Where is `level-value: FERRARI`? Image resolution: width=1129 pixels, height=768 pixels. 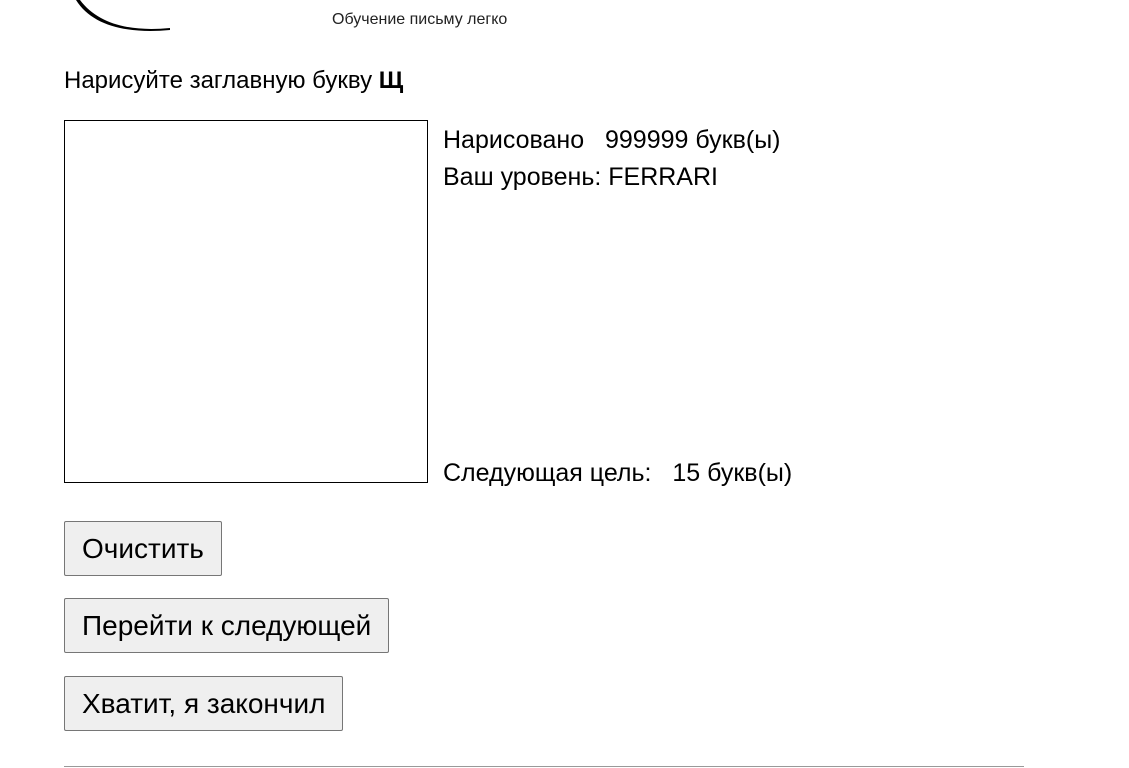 level-value: FERRARI is located at coordinates (663, 177).